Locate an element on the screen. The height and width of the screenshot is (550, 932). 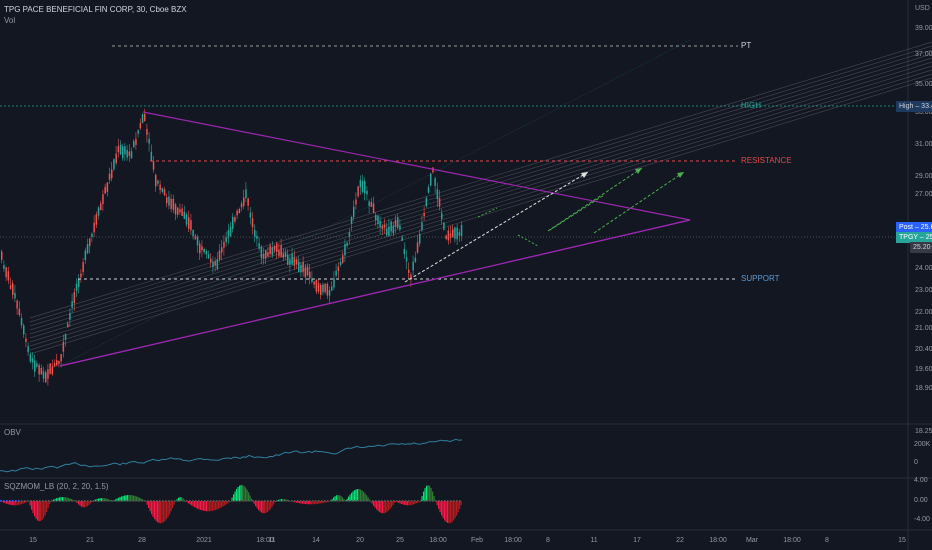
price-tick-label: 20.40 is located at coordinates (923, 349).